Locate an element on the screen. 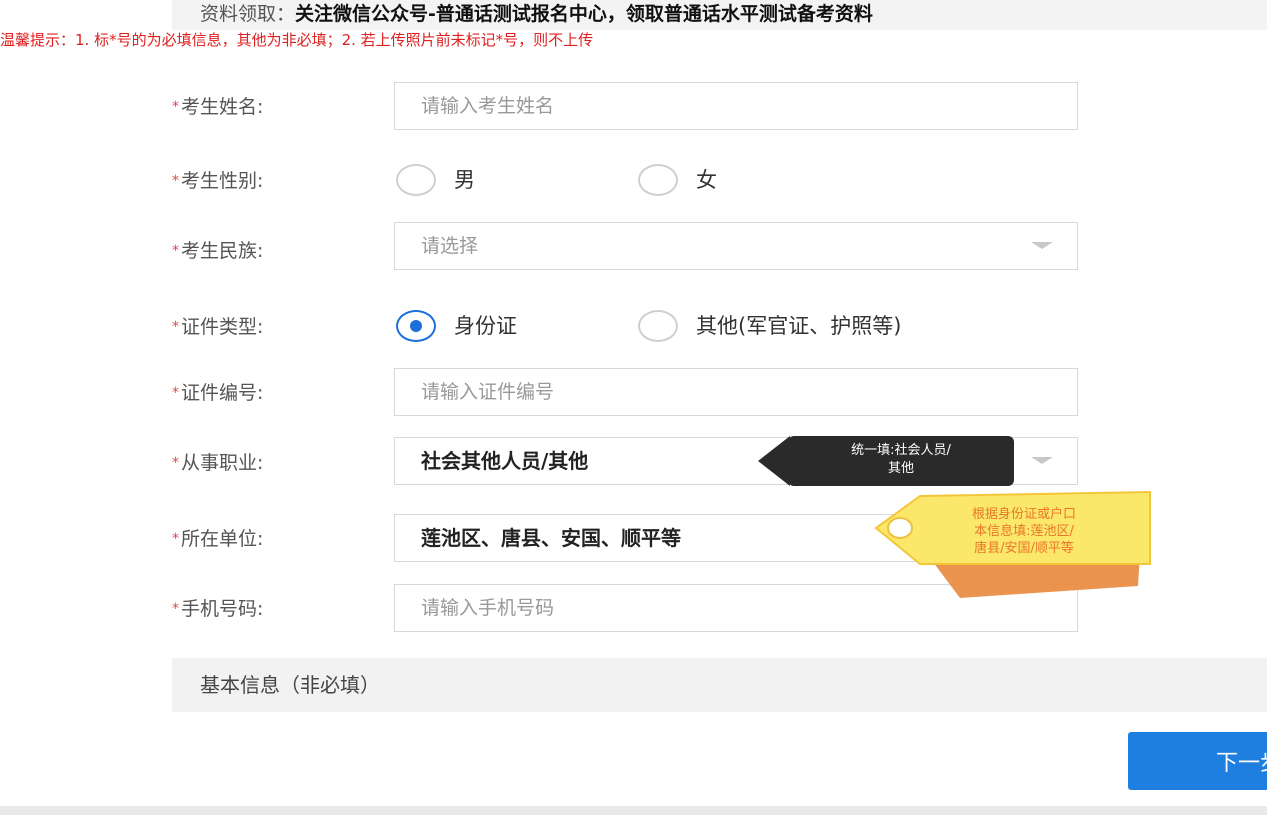 This screenshot has width=1267, height=815. employer-hint-tag: 根据身份证或户口 本信息填:莲池区/ 唐县/安国/顺平等 is located at coordinates (1012, 545).